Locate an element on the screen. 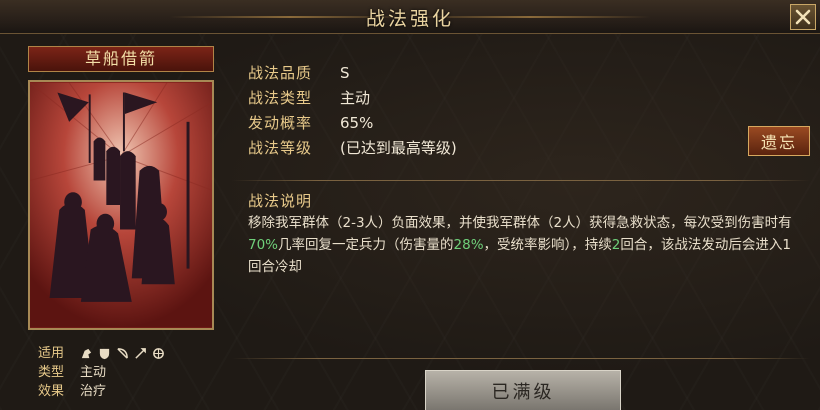 The image size is (820, 410). meta-key: 类型 is located at coordinates (51, 372).